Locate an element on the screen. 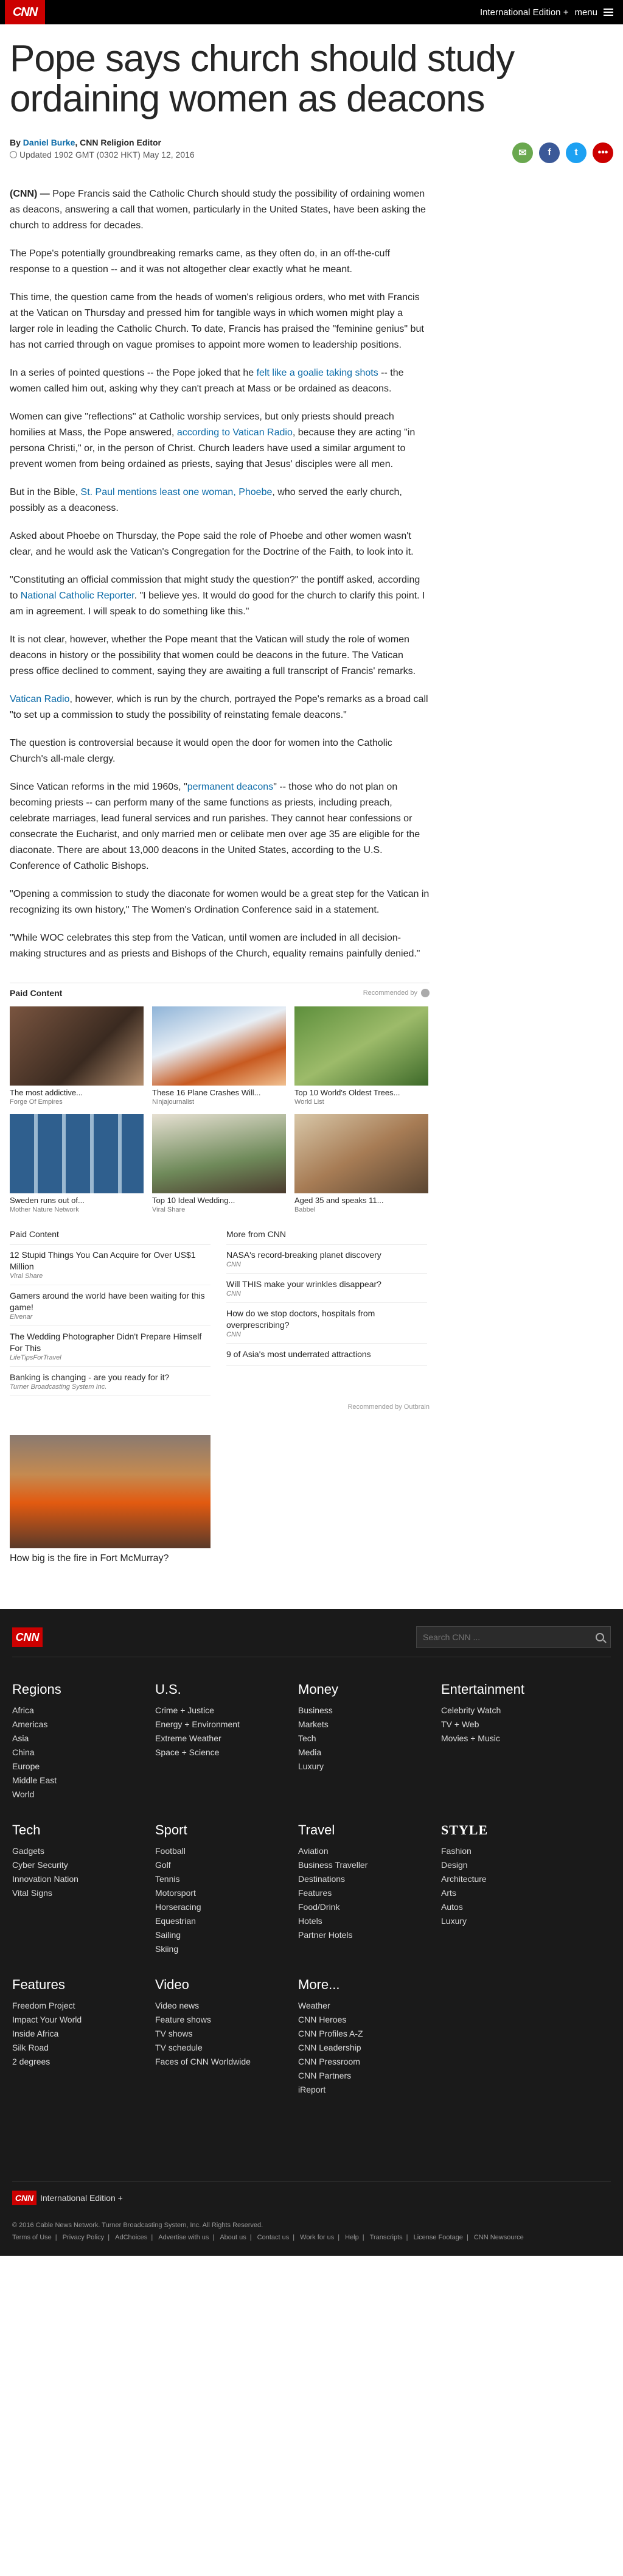 This screenshot has width=623, height=2576. messenger-share-icon: ✉ is located at coordinates (522, 152).